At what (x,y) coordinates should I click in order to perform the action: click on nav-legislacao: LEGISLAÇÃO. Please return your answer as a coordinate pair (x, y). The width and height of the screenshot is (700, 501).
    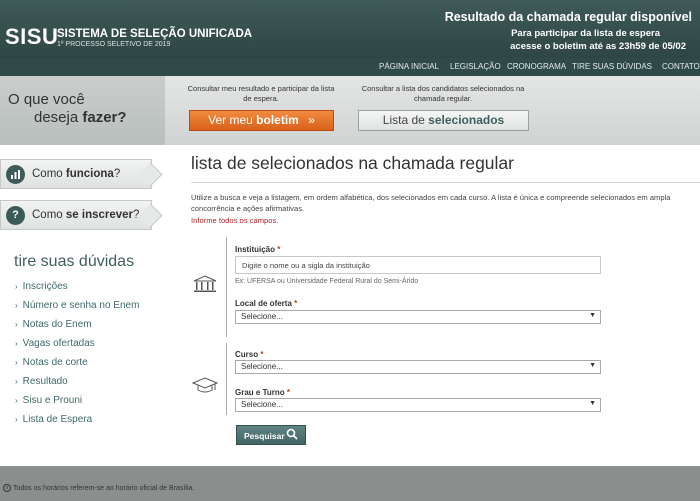
    Looking at the image, I should click on (475, 66).